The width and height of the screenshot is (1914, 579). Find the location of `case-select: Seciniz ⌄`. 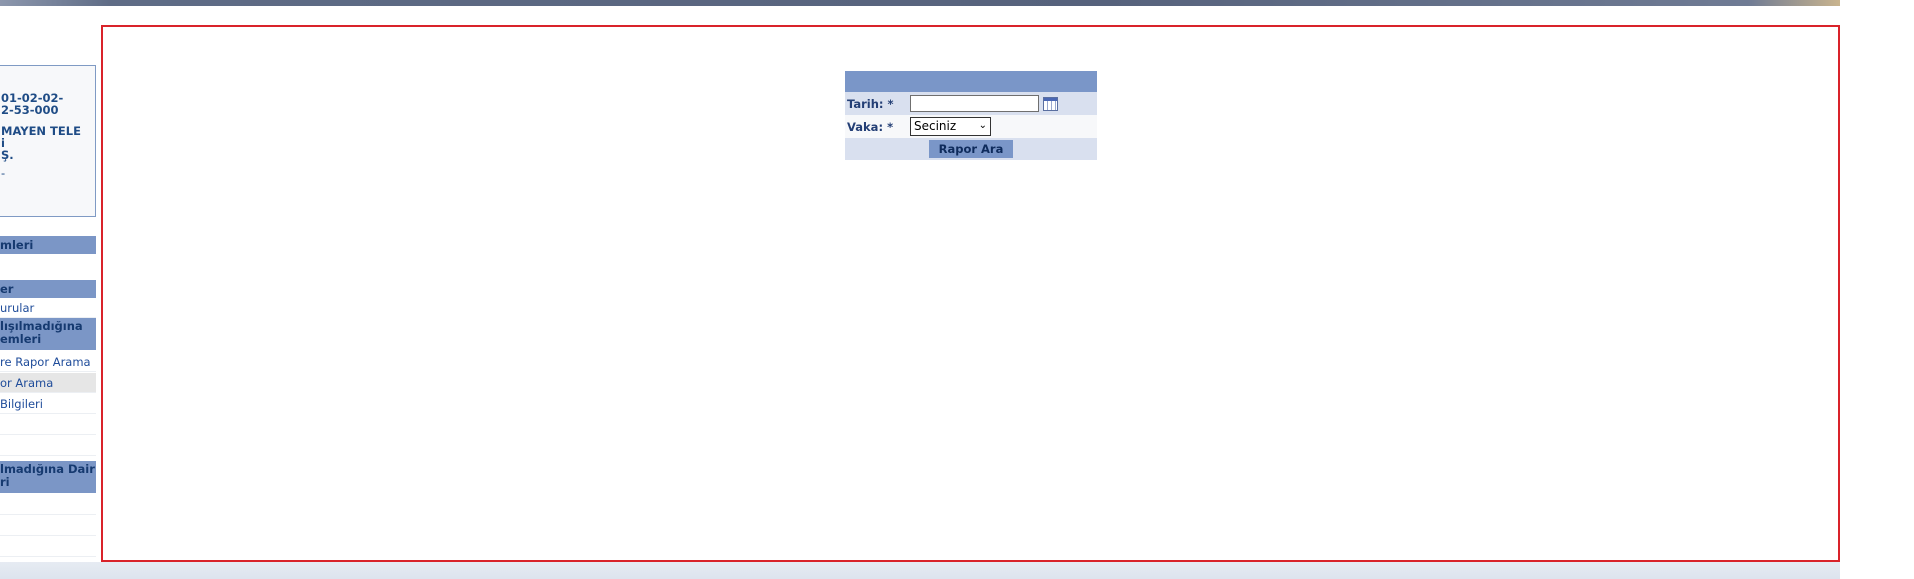

case-select: Seciniz ⌄ is located at coordinates (950, 126).